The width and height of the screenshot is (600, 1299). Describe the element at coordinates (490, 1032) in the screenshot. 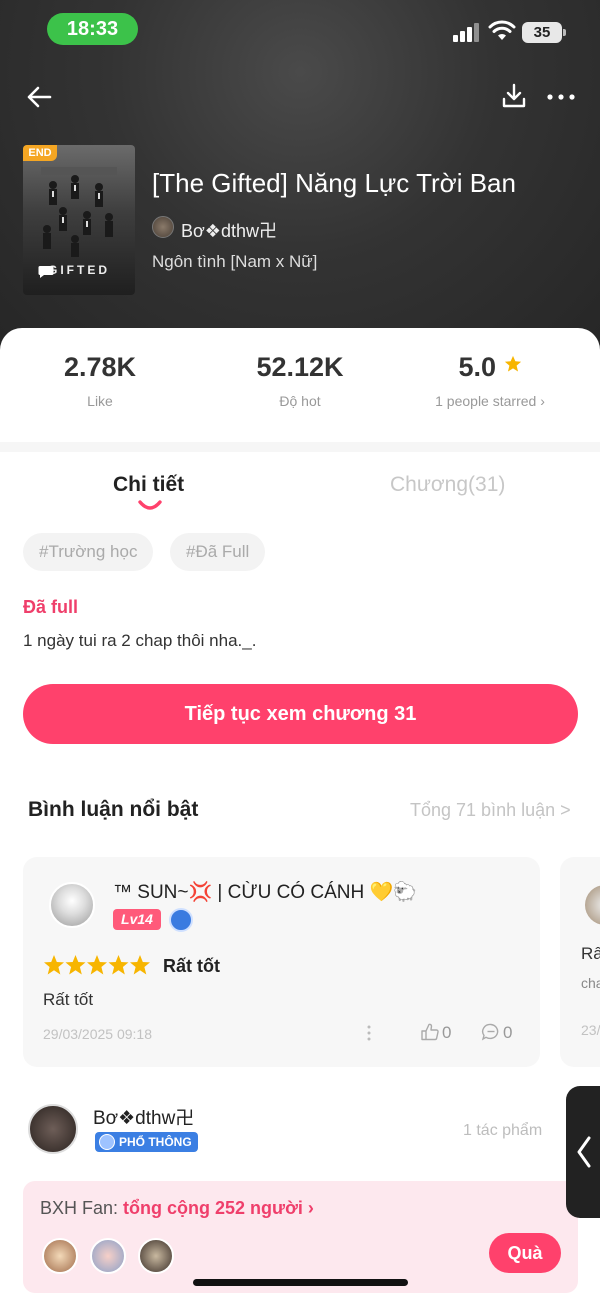

I see `reply-bubble-icon` at that location.